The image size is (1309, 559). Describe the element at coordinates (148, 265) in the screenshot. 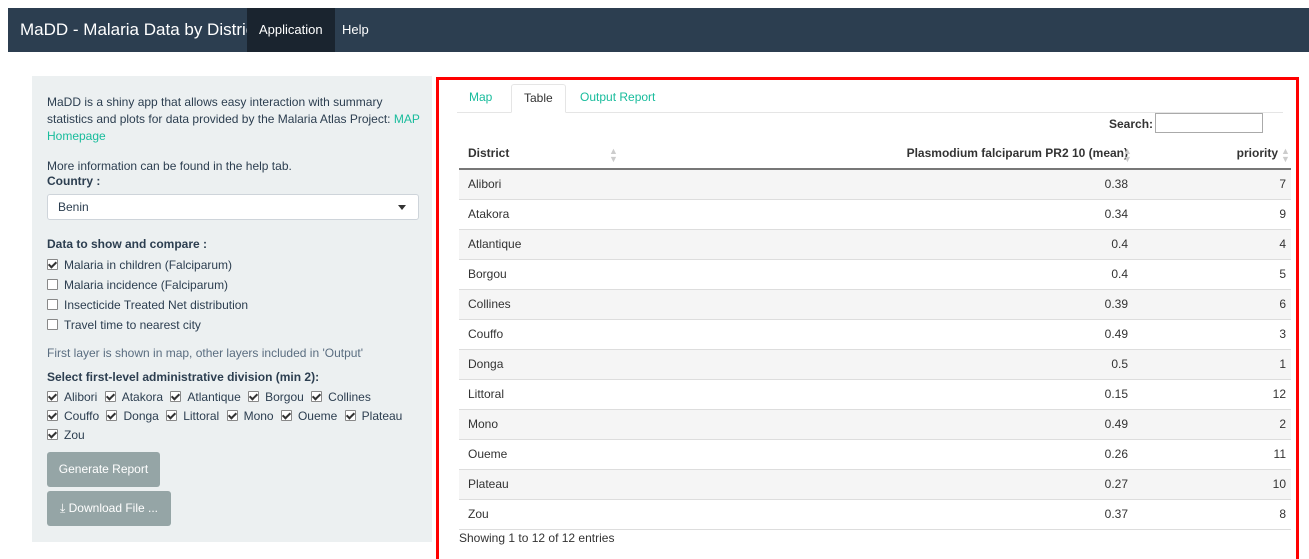

I see `data-option-label: Malaria in children (Falciparum)` at that location.